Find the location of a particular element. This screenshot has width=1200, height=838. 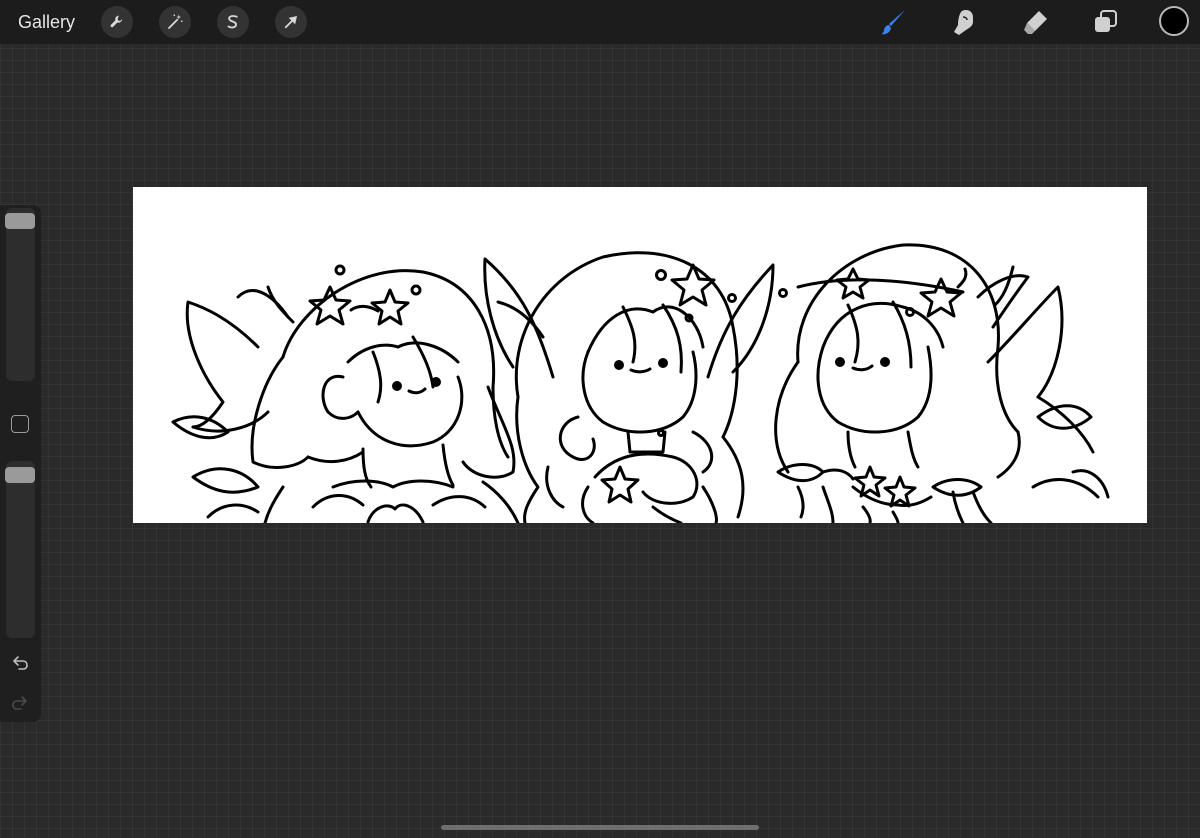

top-toolbar: Gallery is located at coordinates (600, 22).